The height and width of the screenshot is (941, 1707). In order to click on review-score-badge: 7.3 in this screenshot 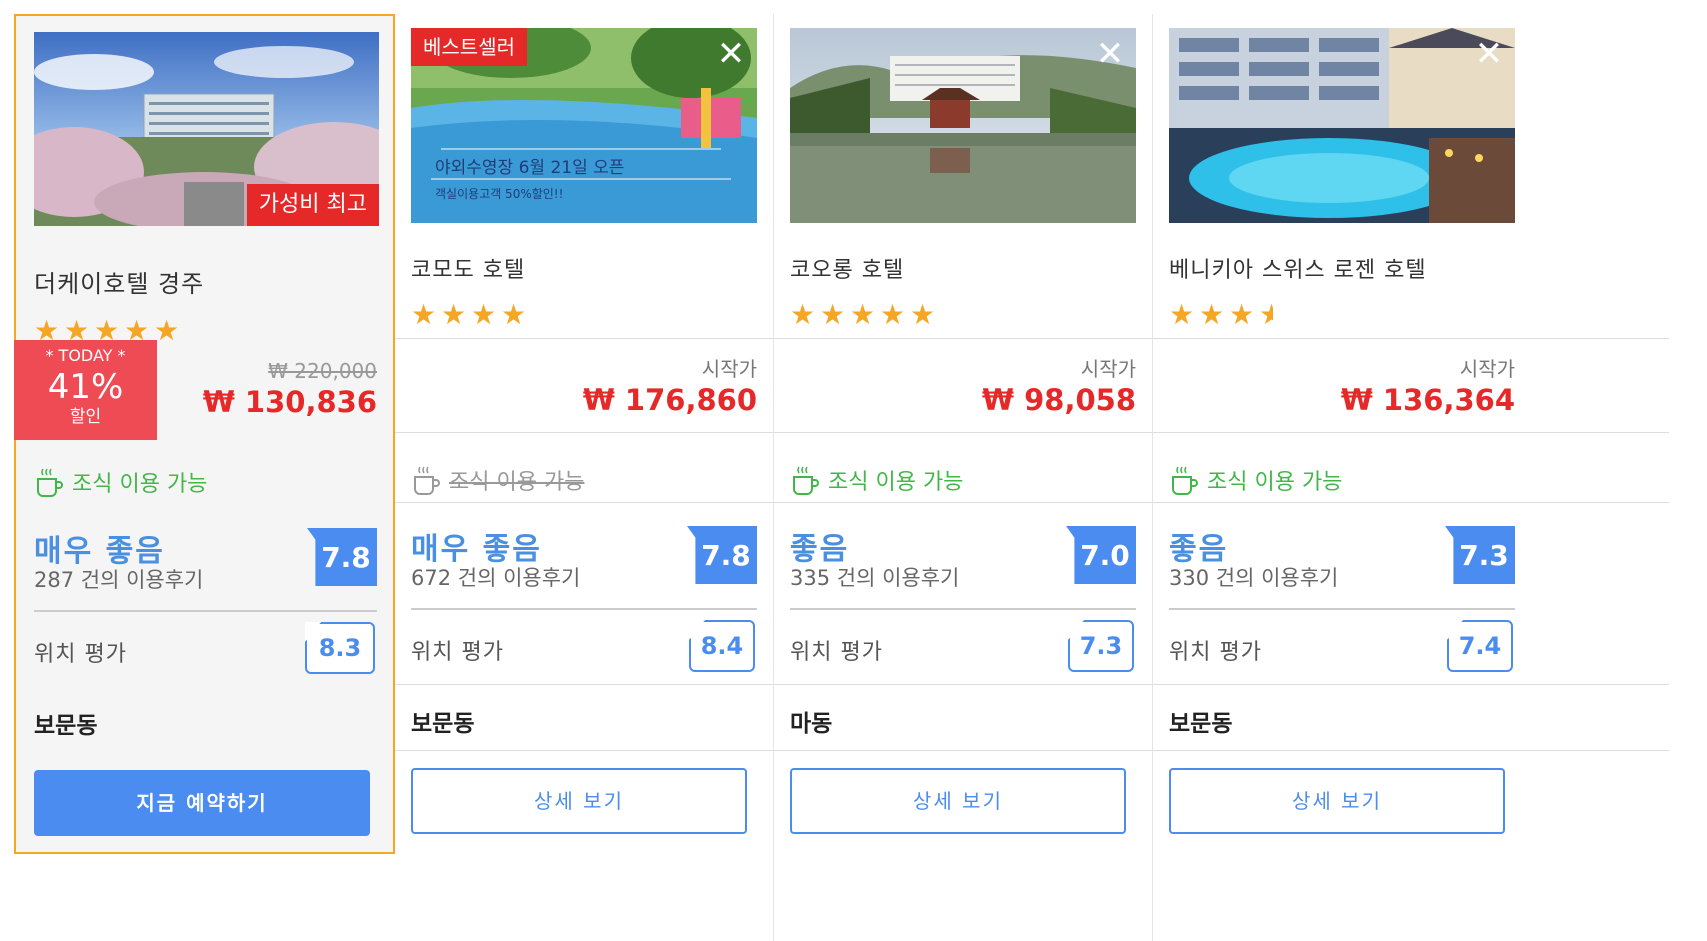, I will do `click(1480, 555)`.